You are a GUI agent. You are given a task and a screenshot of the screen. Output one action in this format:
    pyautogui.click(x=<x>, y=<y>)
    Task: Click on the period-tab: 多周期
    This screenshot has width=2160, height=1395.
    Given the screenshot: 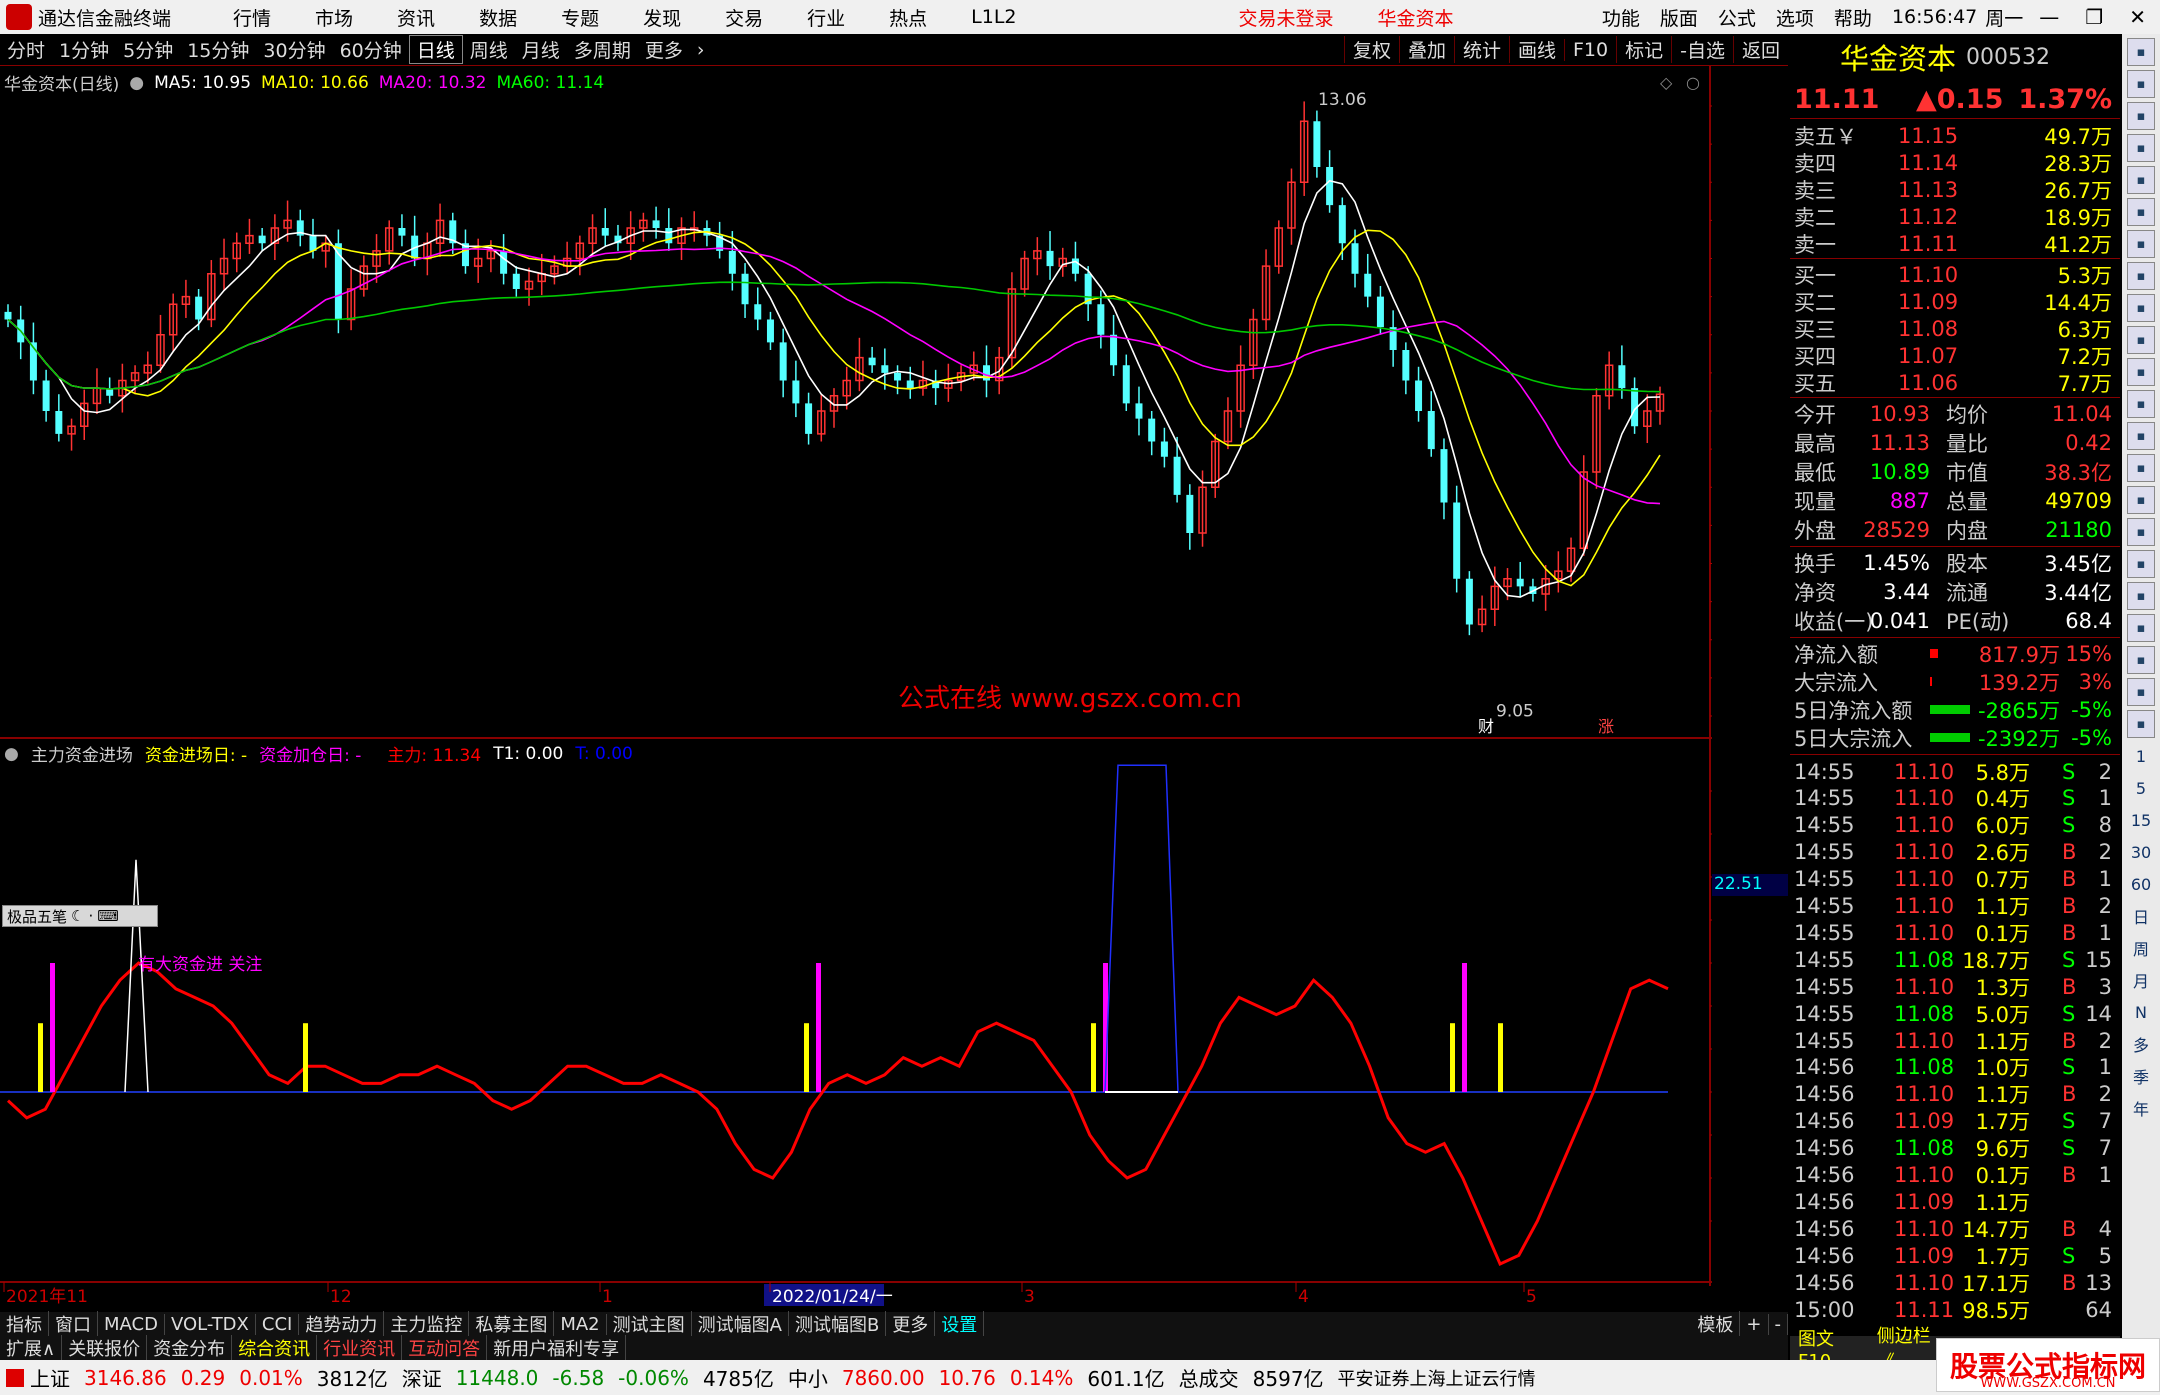 What is the action you would take?
    pyautogui.click(x=602, y=49)
    